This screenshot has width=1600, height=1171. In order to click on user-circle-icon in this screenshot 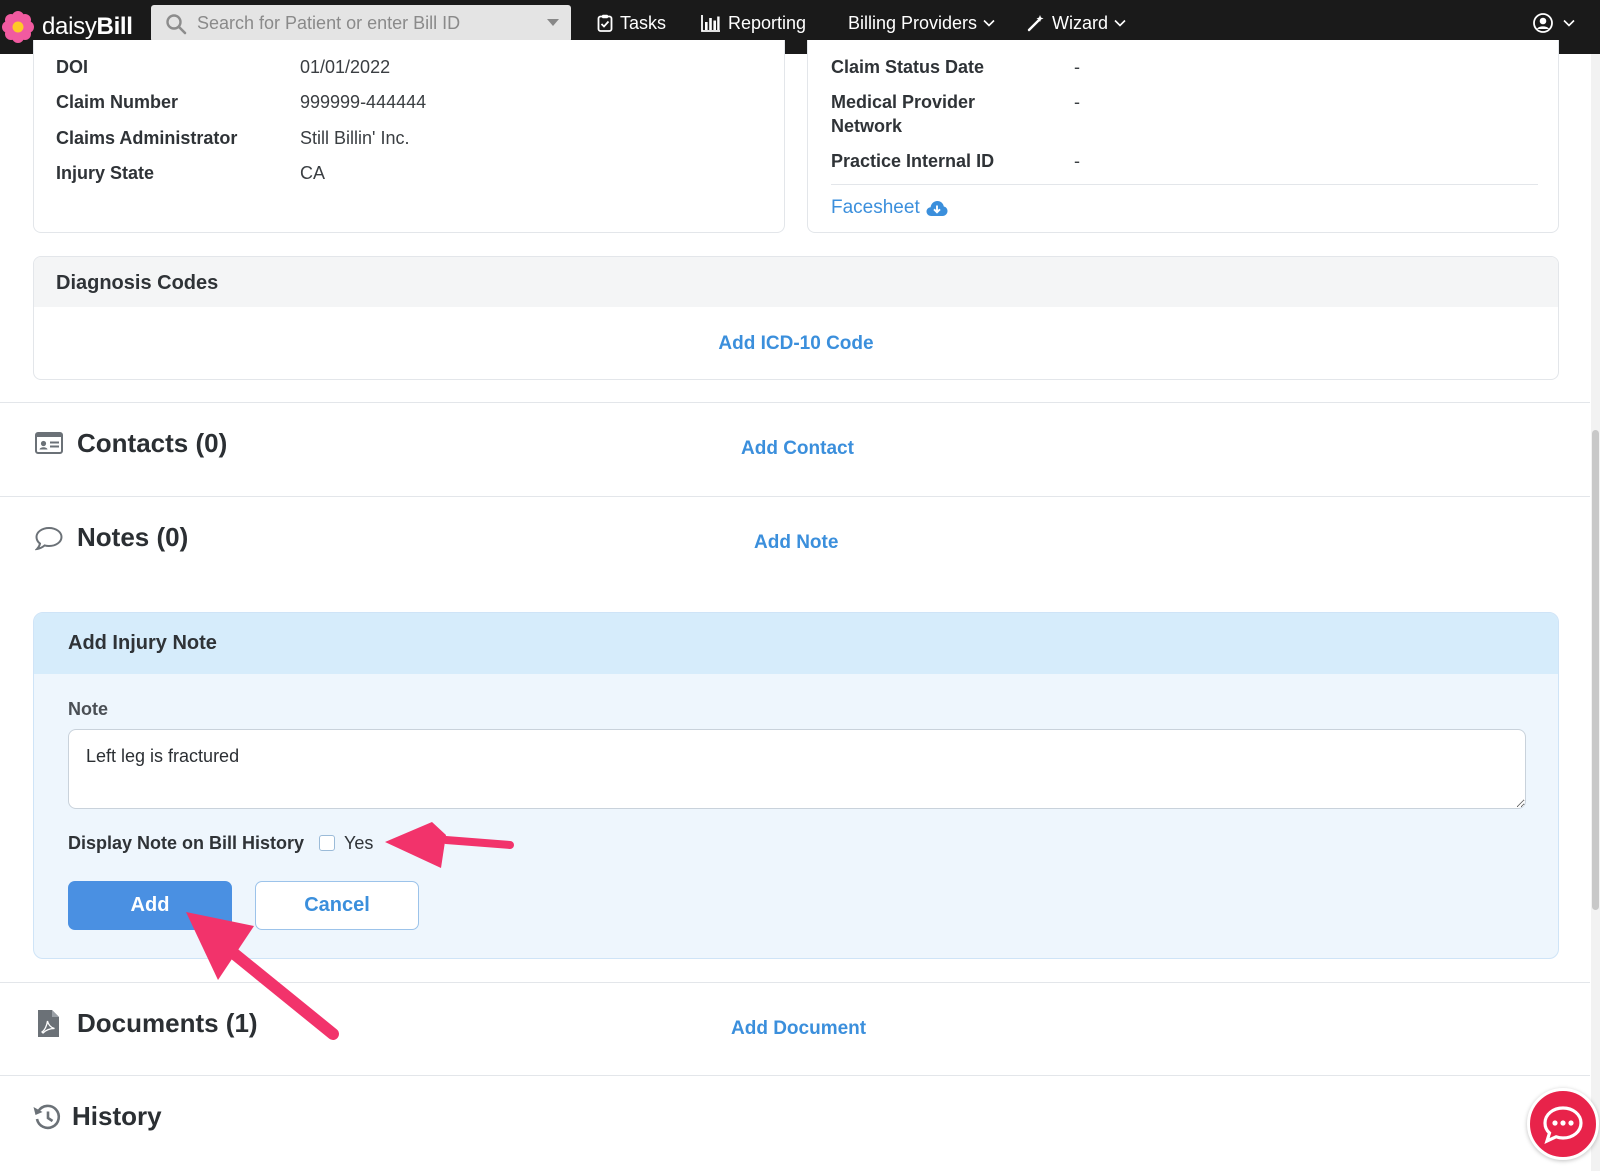, I will do `click(1543, 23)`.